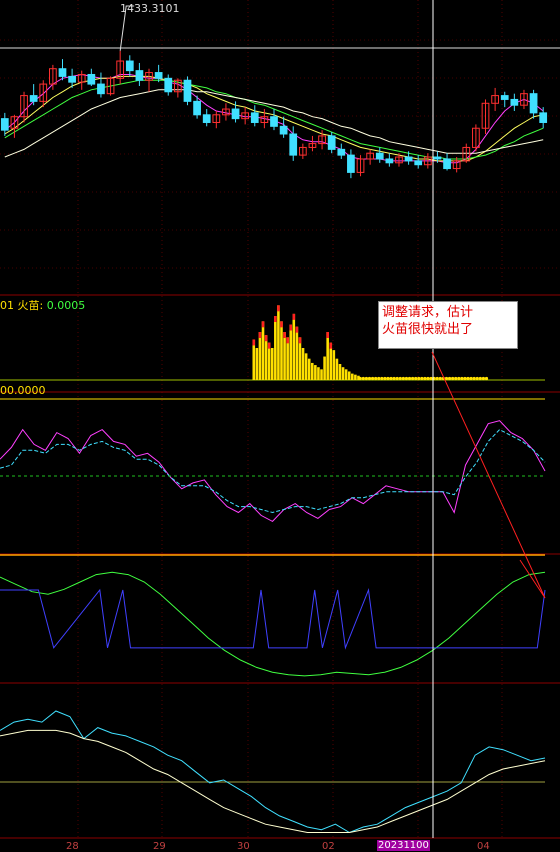 The image size is (560, 852). What do you see at coordinates (328, 846) in the screenshot?
I see `x-tick-02: 02` at bounding box center [328, 846].